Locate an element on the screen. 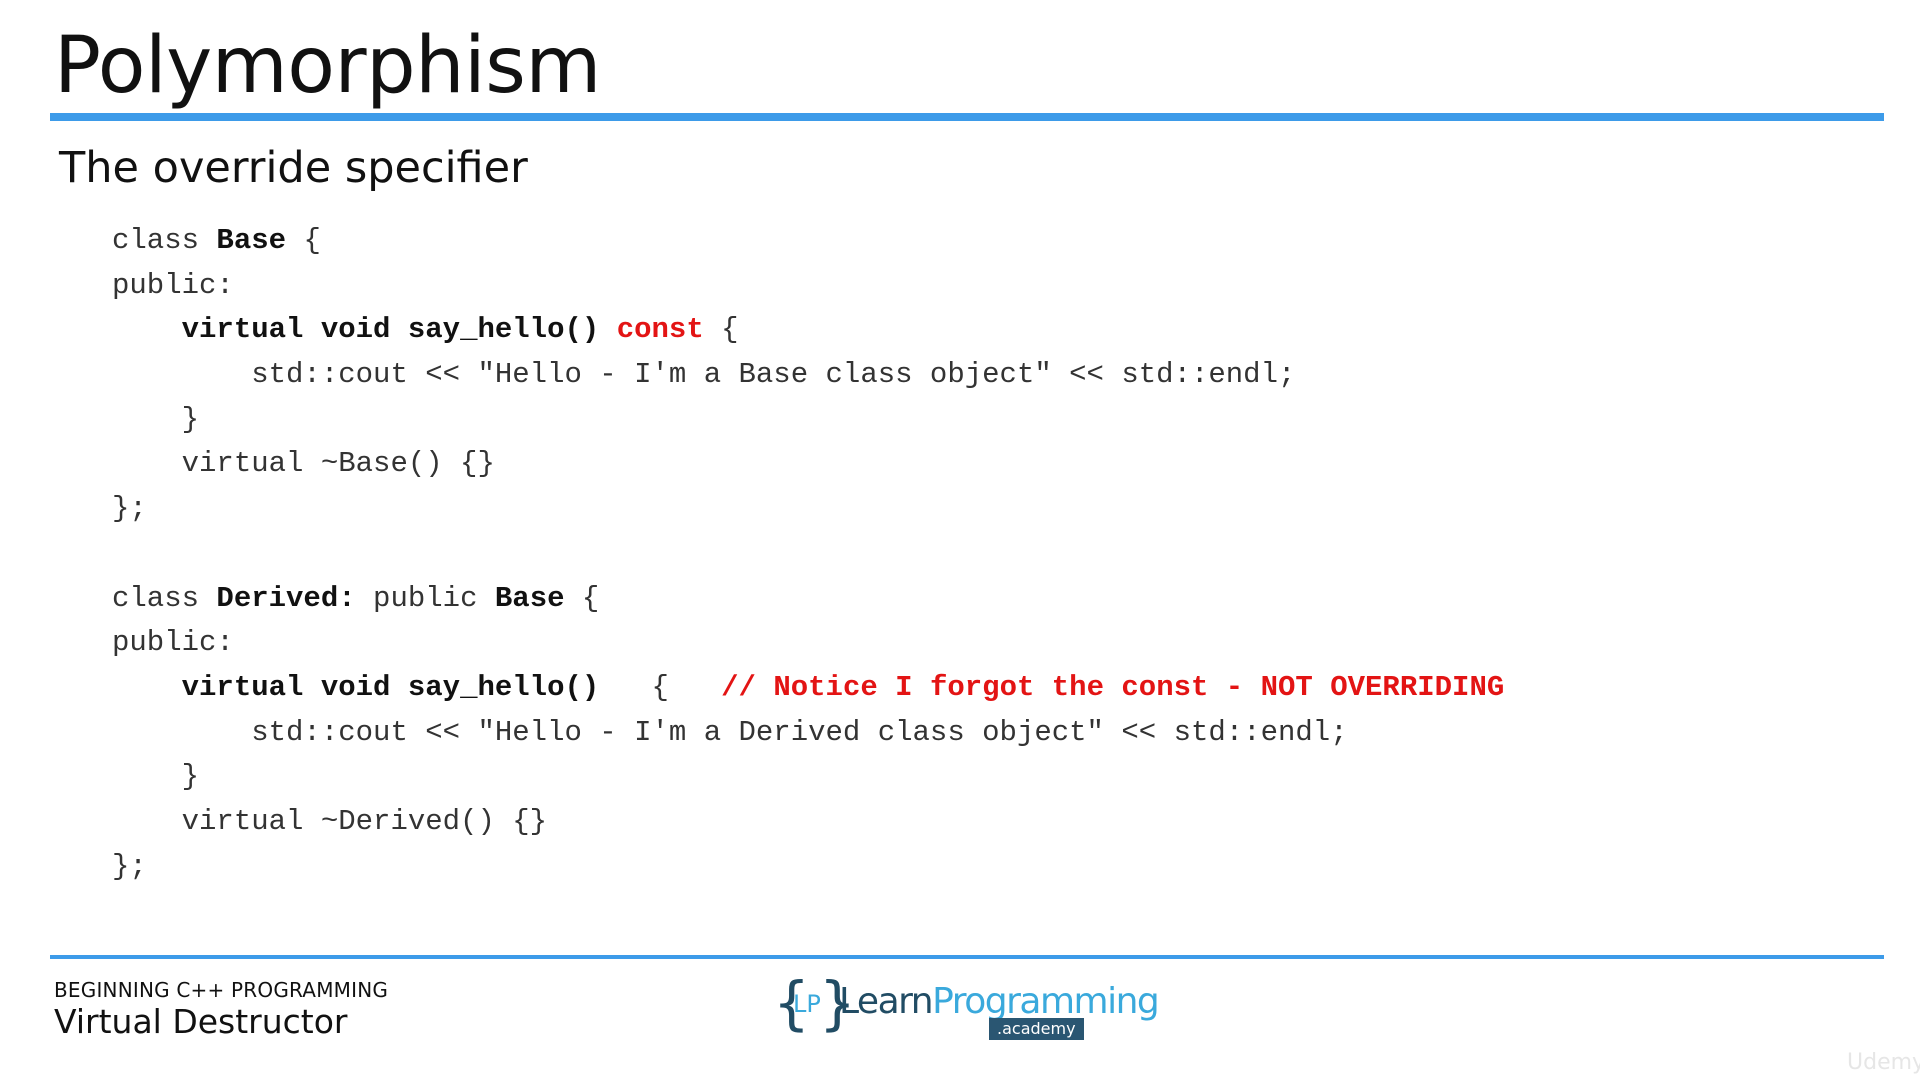  logo-academy-badge: .academy is located at coordinates (1036, 1029).